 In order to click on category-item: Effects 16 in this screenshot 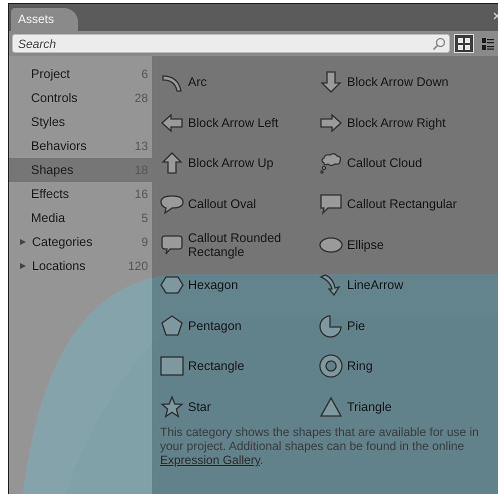, I will do `click(80, 194)`.